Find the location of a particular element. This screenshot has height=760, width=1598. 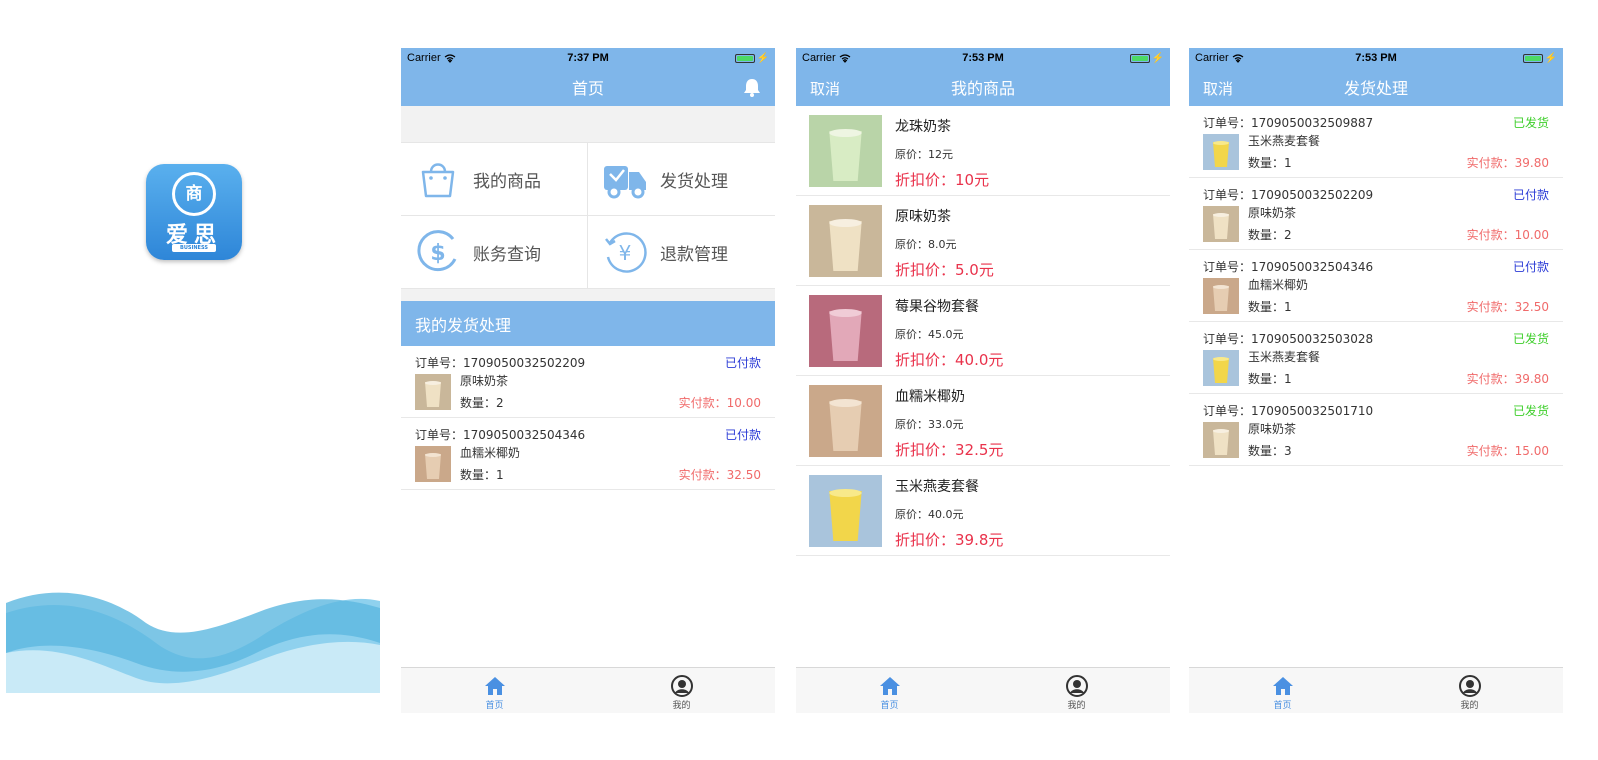

grid-item-accounts: $ 账务查询 is located at coordinates (494, 252).